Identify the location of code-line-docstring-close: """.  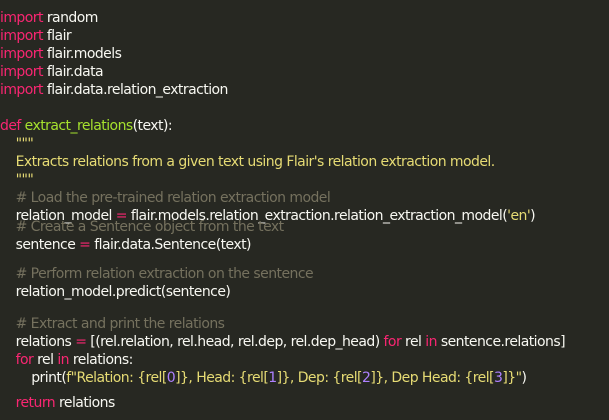
(17, 180).